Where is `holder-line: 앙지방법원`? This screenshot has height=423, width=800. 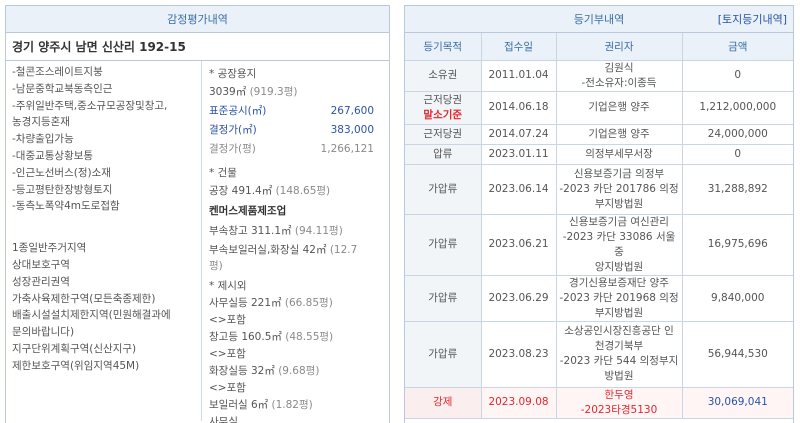
holder-line: 앙지방법원 is located at coordinates (619, 266).